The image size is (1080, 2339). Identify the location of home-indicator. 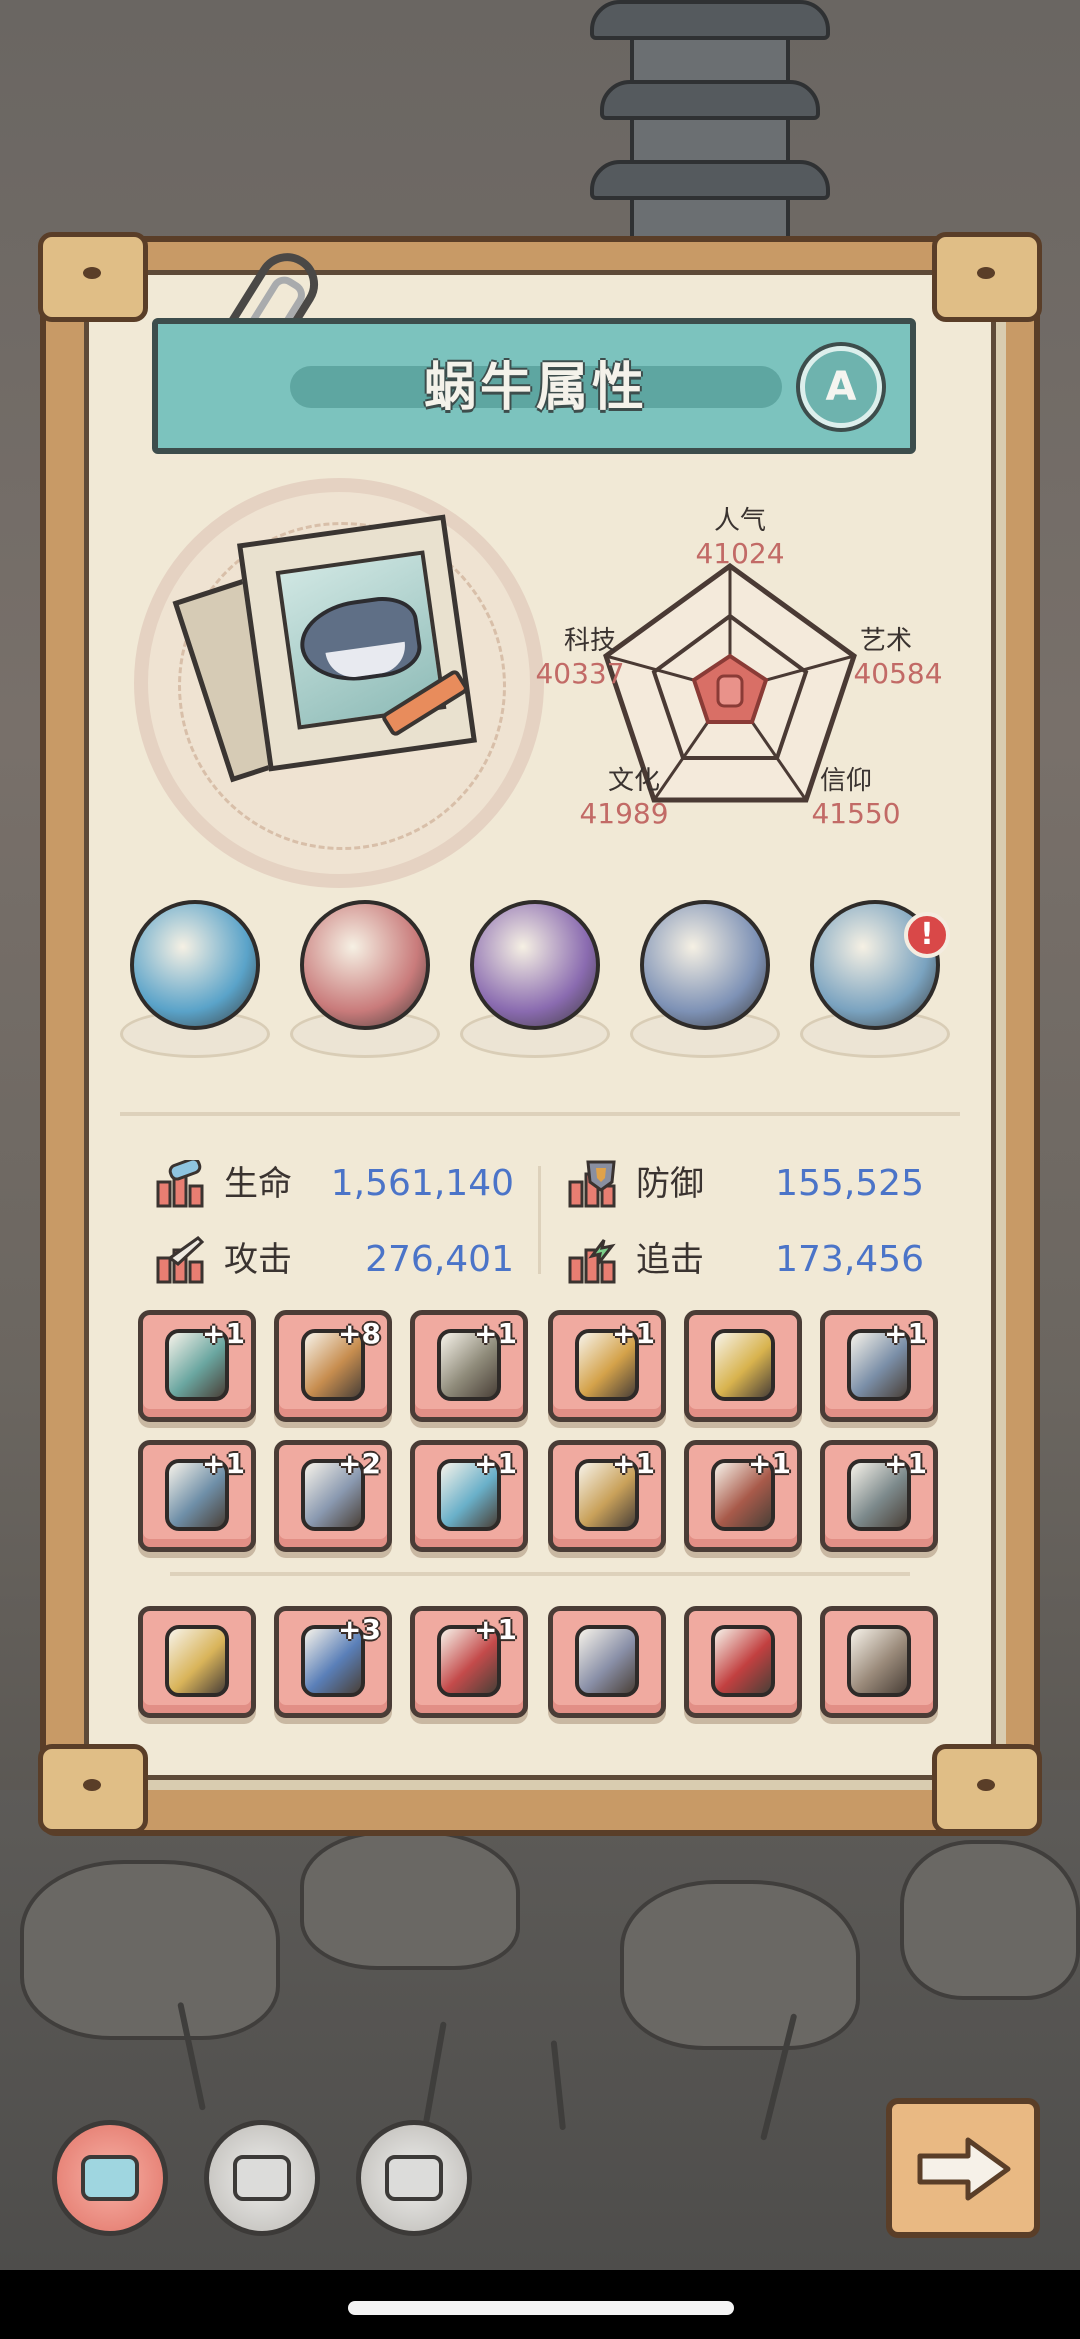
(541, 2308).